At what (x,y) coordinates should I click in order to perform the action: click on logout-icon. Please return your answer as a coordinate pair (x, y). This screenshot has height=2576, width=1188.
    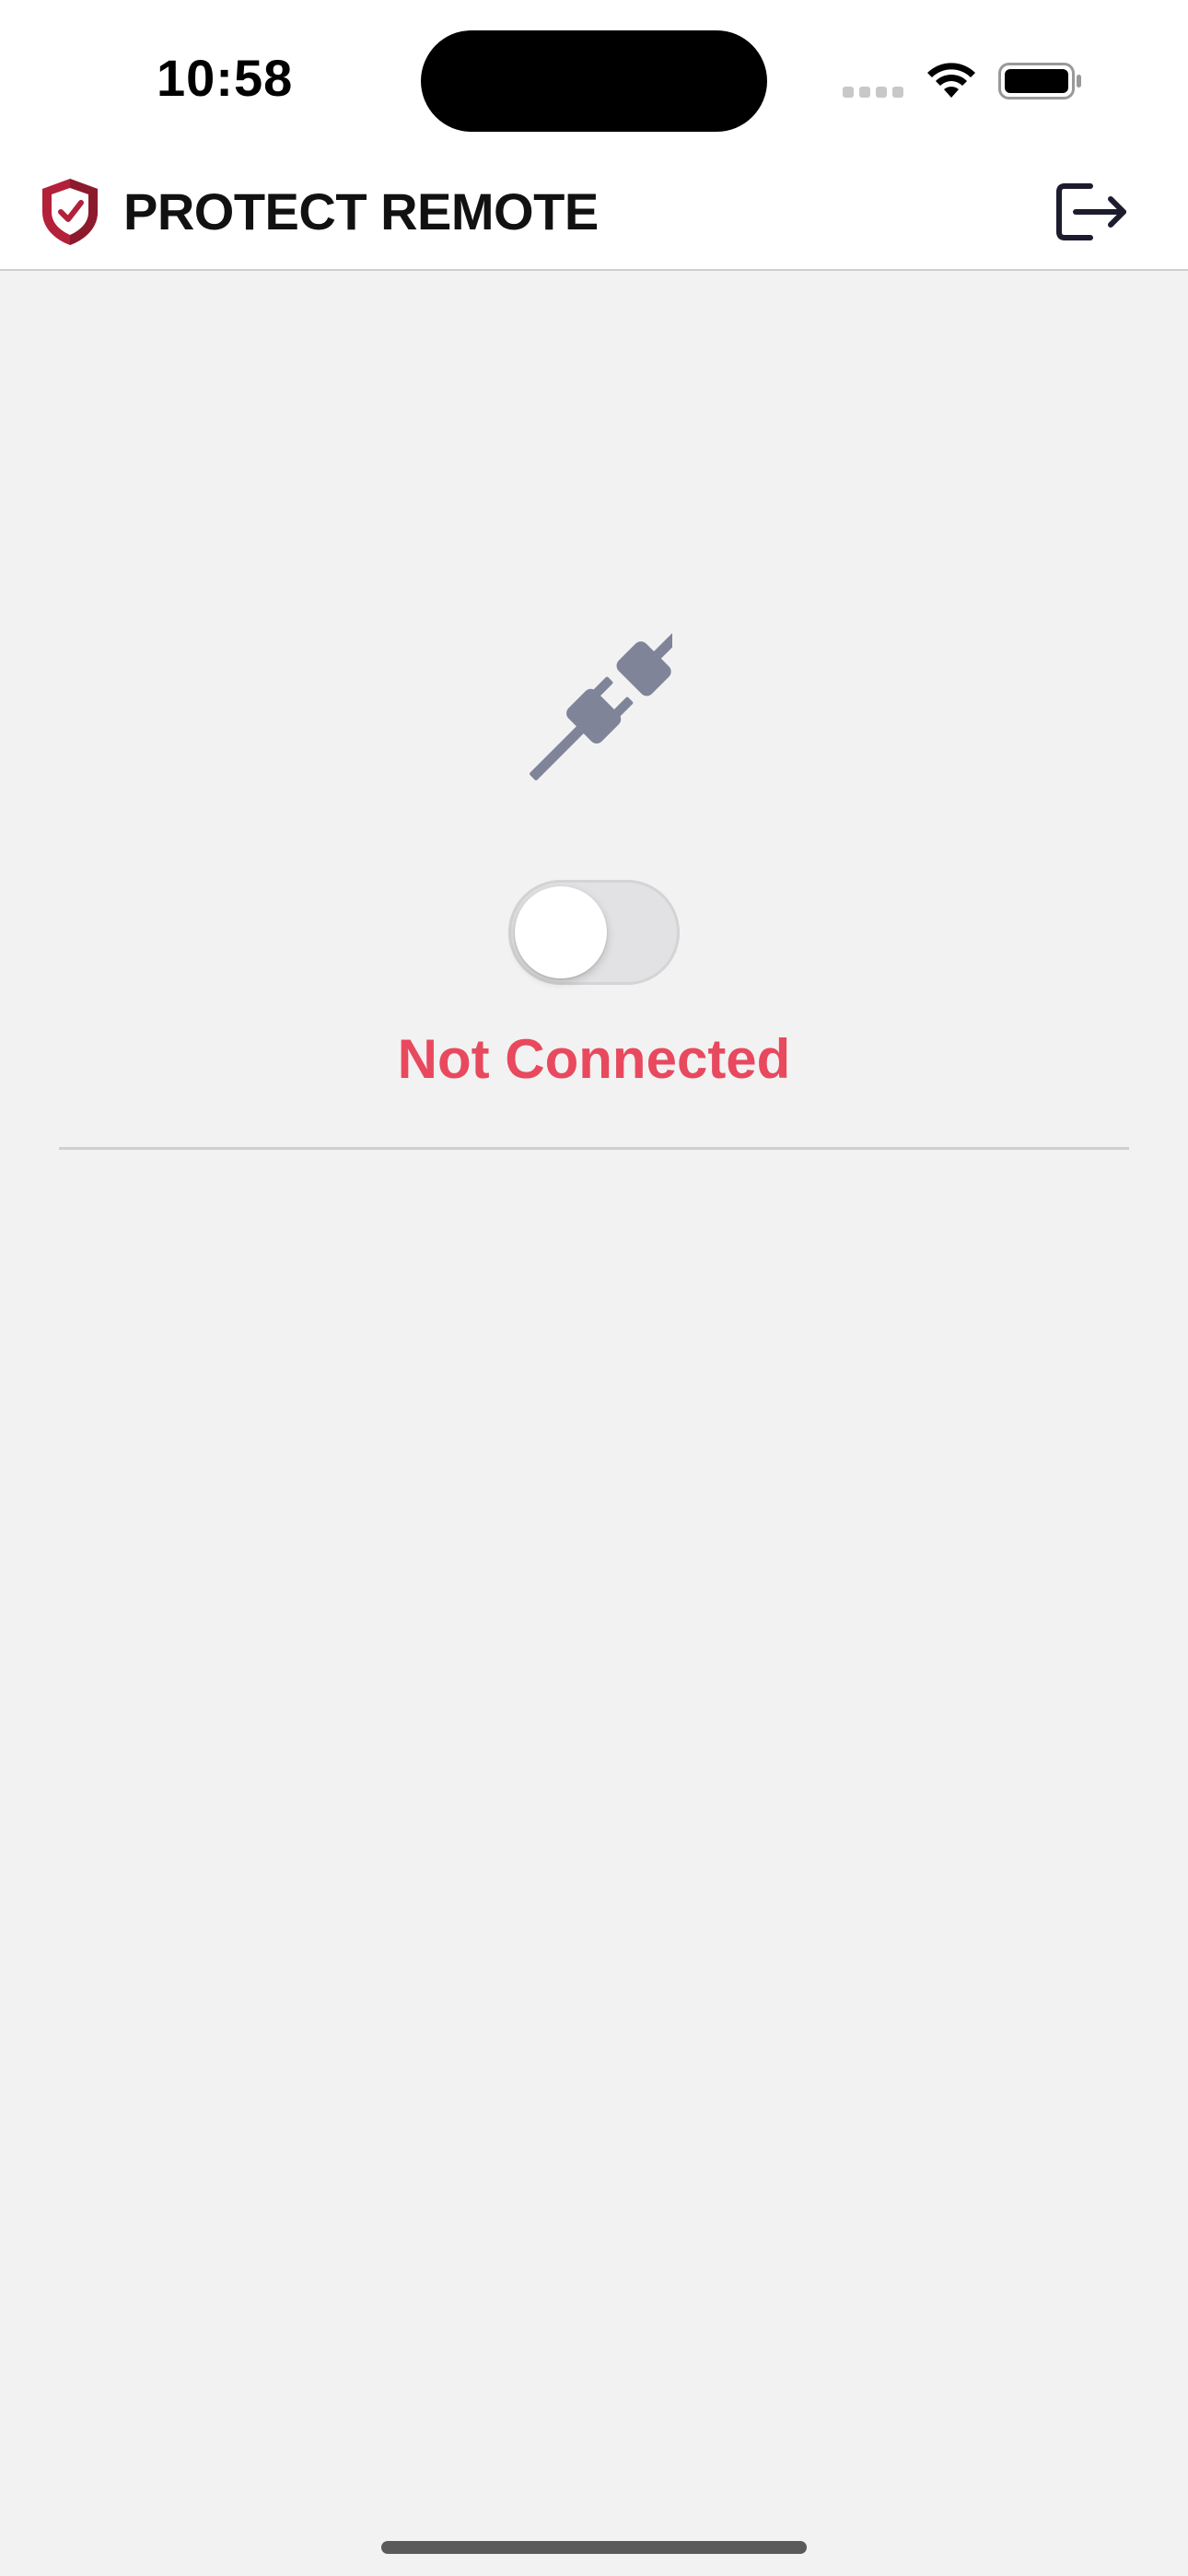
    Looking at the image, I should click on (1091, 211).